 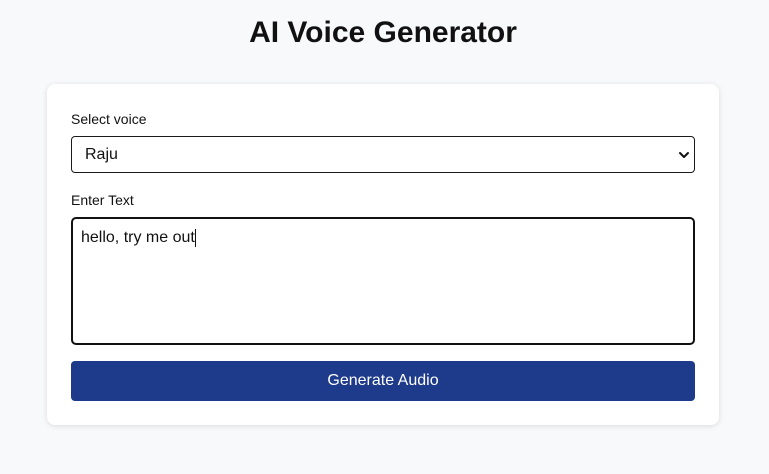 What do you see at coordinates (684, 155) in the screenshot?
I see `chevron-down-icon` at bounding box center [684, 155].